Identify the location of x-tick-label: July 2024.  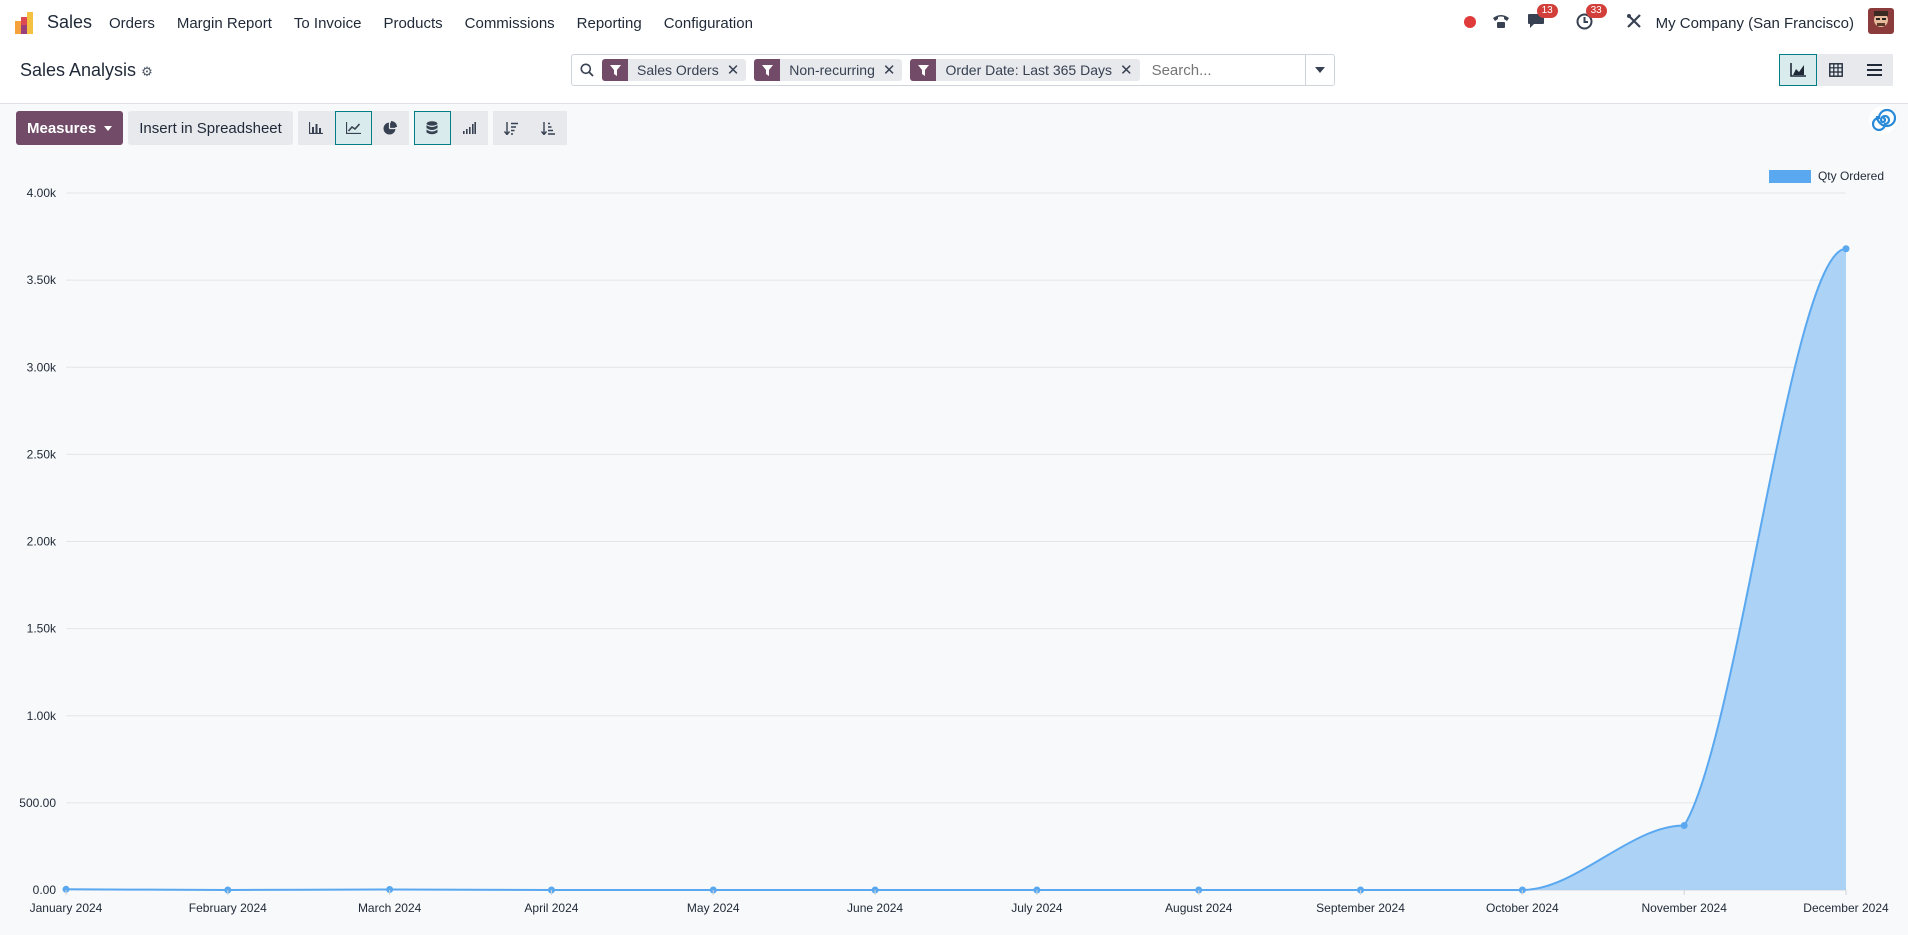
(1037, 908).